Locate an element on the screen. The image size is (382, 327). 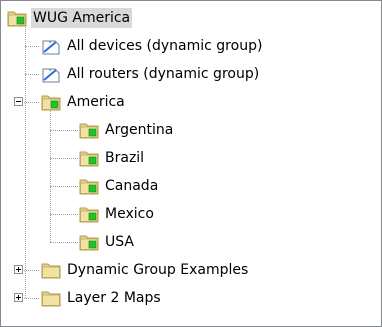
expand-toggle-dynamic-group-examples is located at coordinates (18, 269).